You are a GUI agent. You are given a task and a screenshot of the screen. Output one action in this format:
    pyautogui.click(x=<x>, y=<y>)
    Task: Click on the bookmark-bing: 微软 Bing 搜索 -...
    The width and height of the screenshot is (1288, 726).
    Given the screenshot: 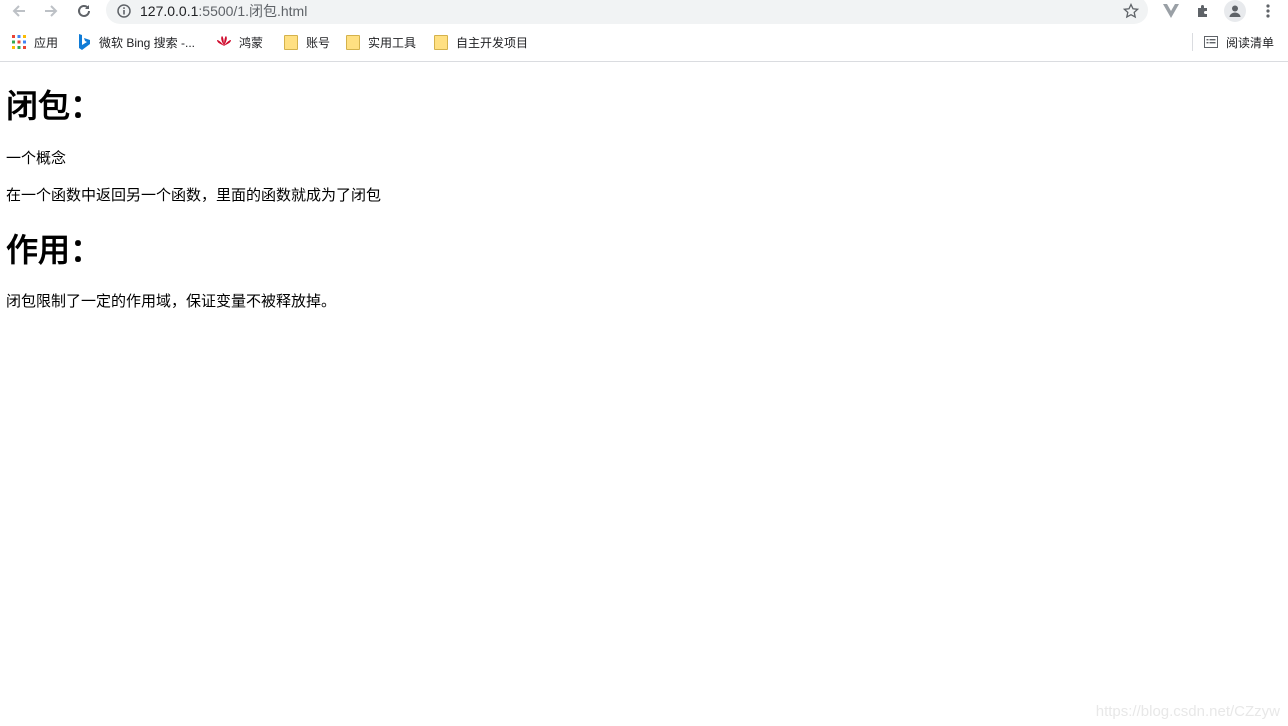 What is the action you would take?
    pyautogui.click(x=135, y=42)
    